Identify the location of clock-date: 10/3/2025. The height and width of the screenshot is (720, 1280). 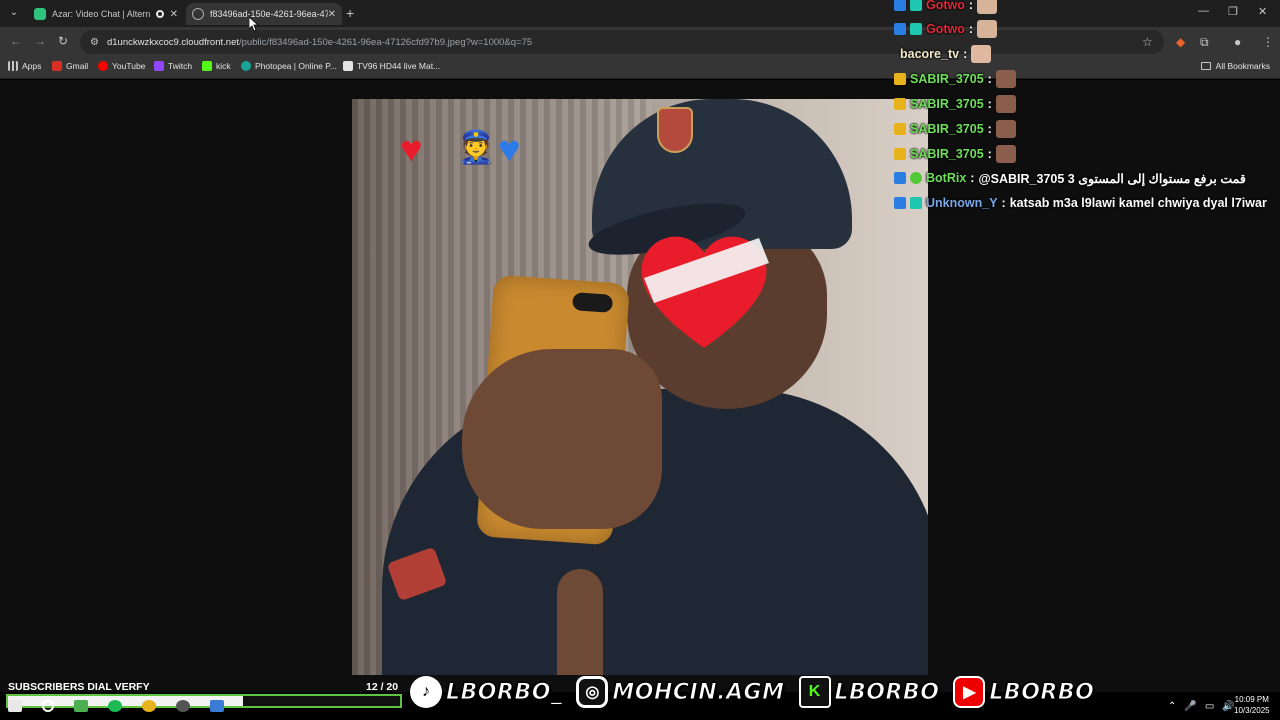
(1252, 710).